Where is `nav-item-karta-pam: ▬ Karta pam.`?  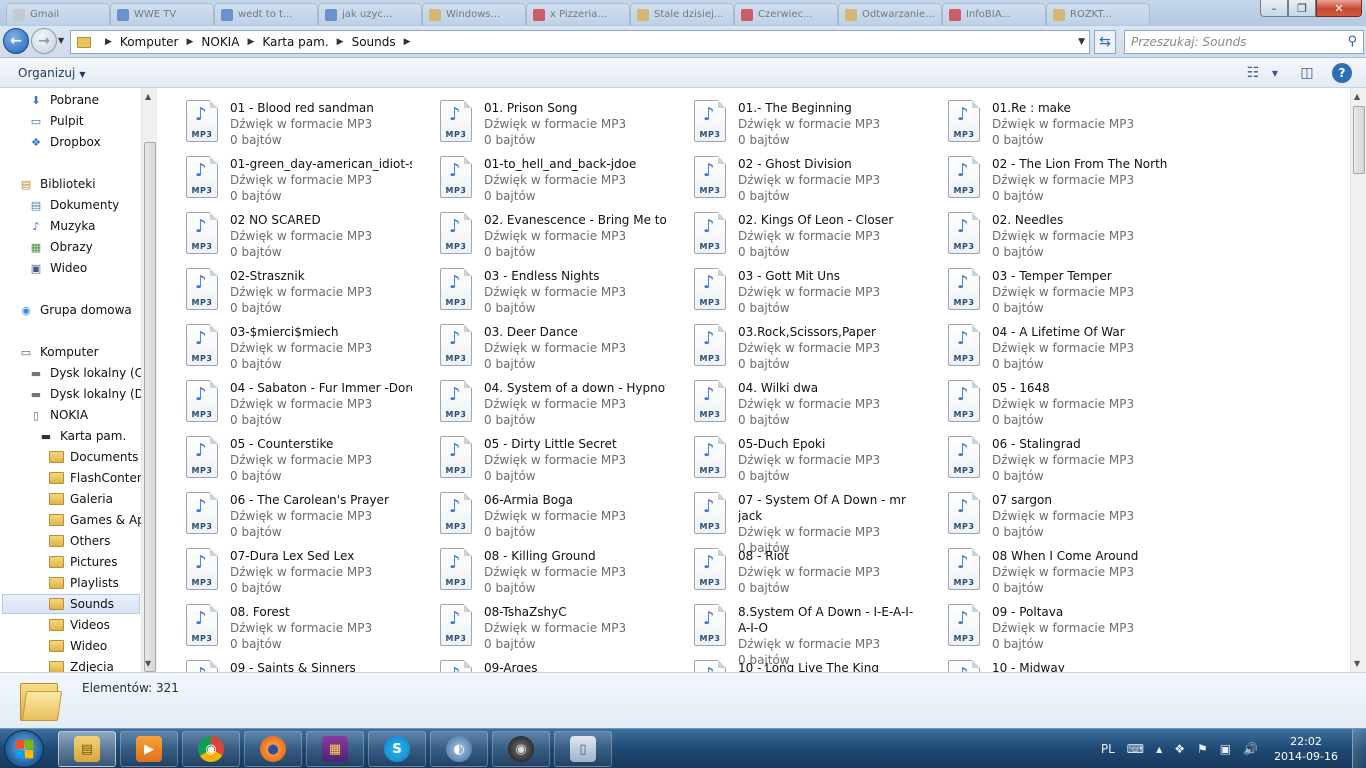 nav-item-karta-pam: ▬ Karta pam. is located at coordinates (82, 436).